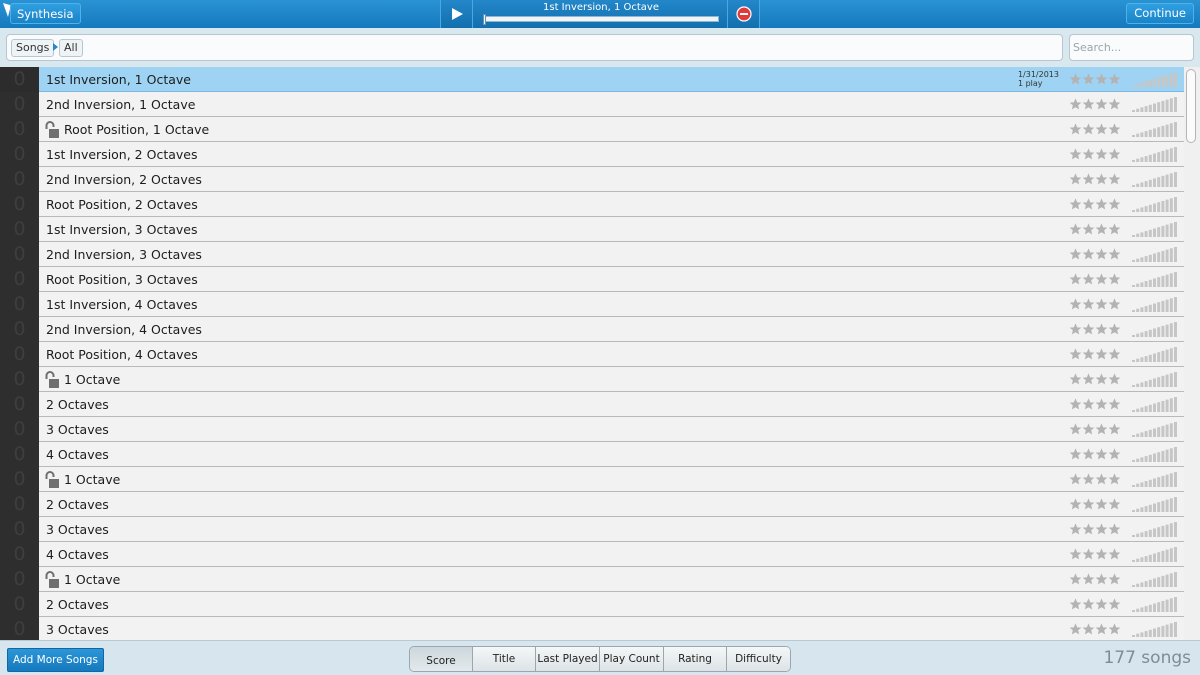 This screenshot has width=1200, height=675. I want to click on song-row: 0 2nd Inversion, 3 Octaves, so click(592, 254).